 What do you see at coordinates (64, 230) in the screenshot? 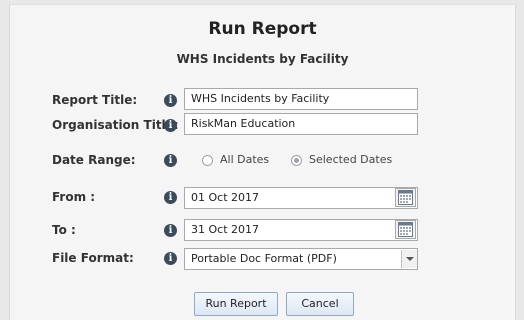
I see `to-label: To :` at bounding box center [64, 230].